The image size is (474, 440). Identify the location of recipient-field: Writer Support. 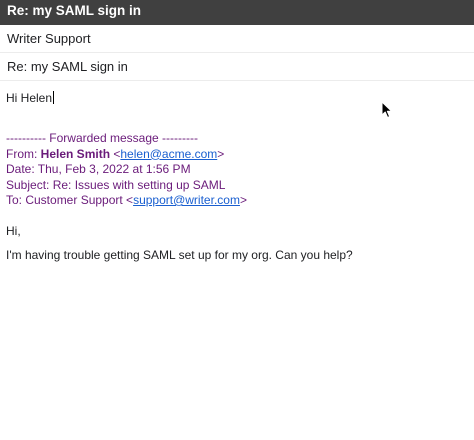
(237, 39).